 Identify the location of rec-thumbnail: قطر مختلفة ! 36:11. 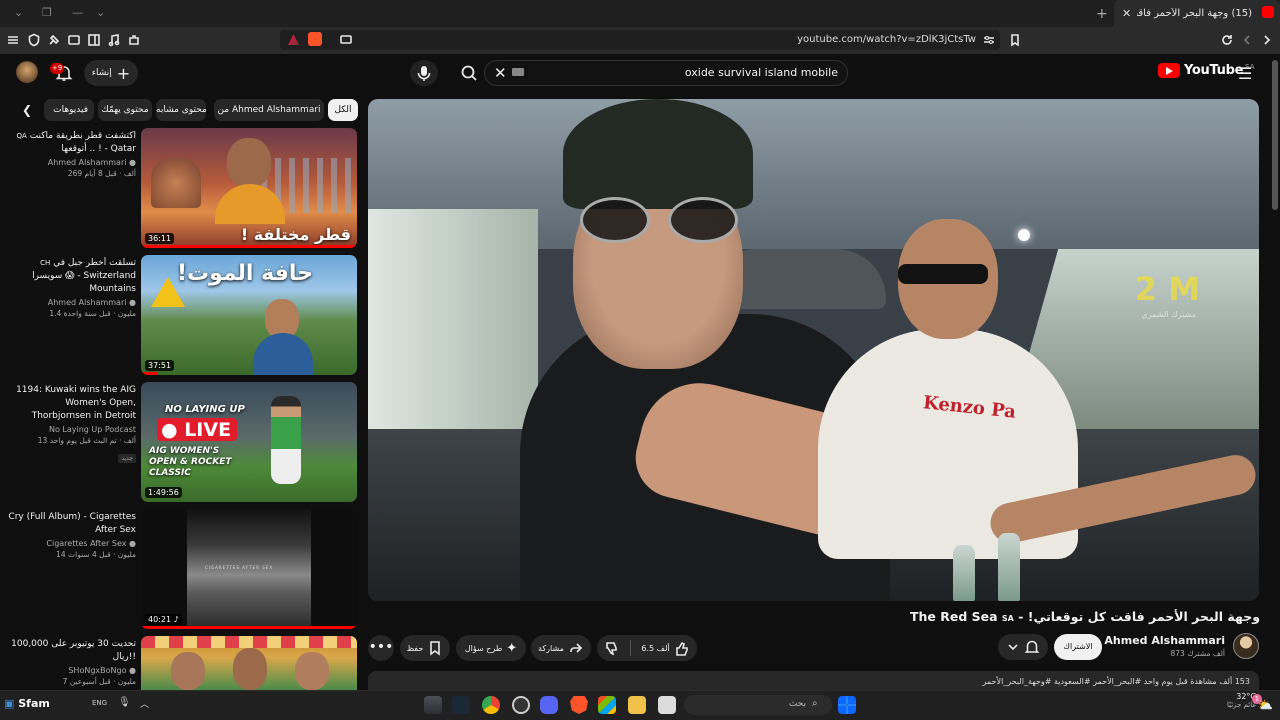
(249, 188).